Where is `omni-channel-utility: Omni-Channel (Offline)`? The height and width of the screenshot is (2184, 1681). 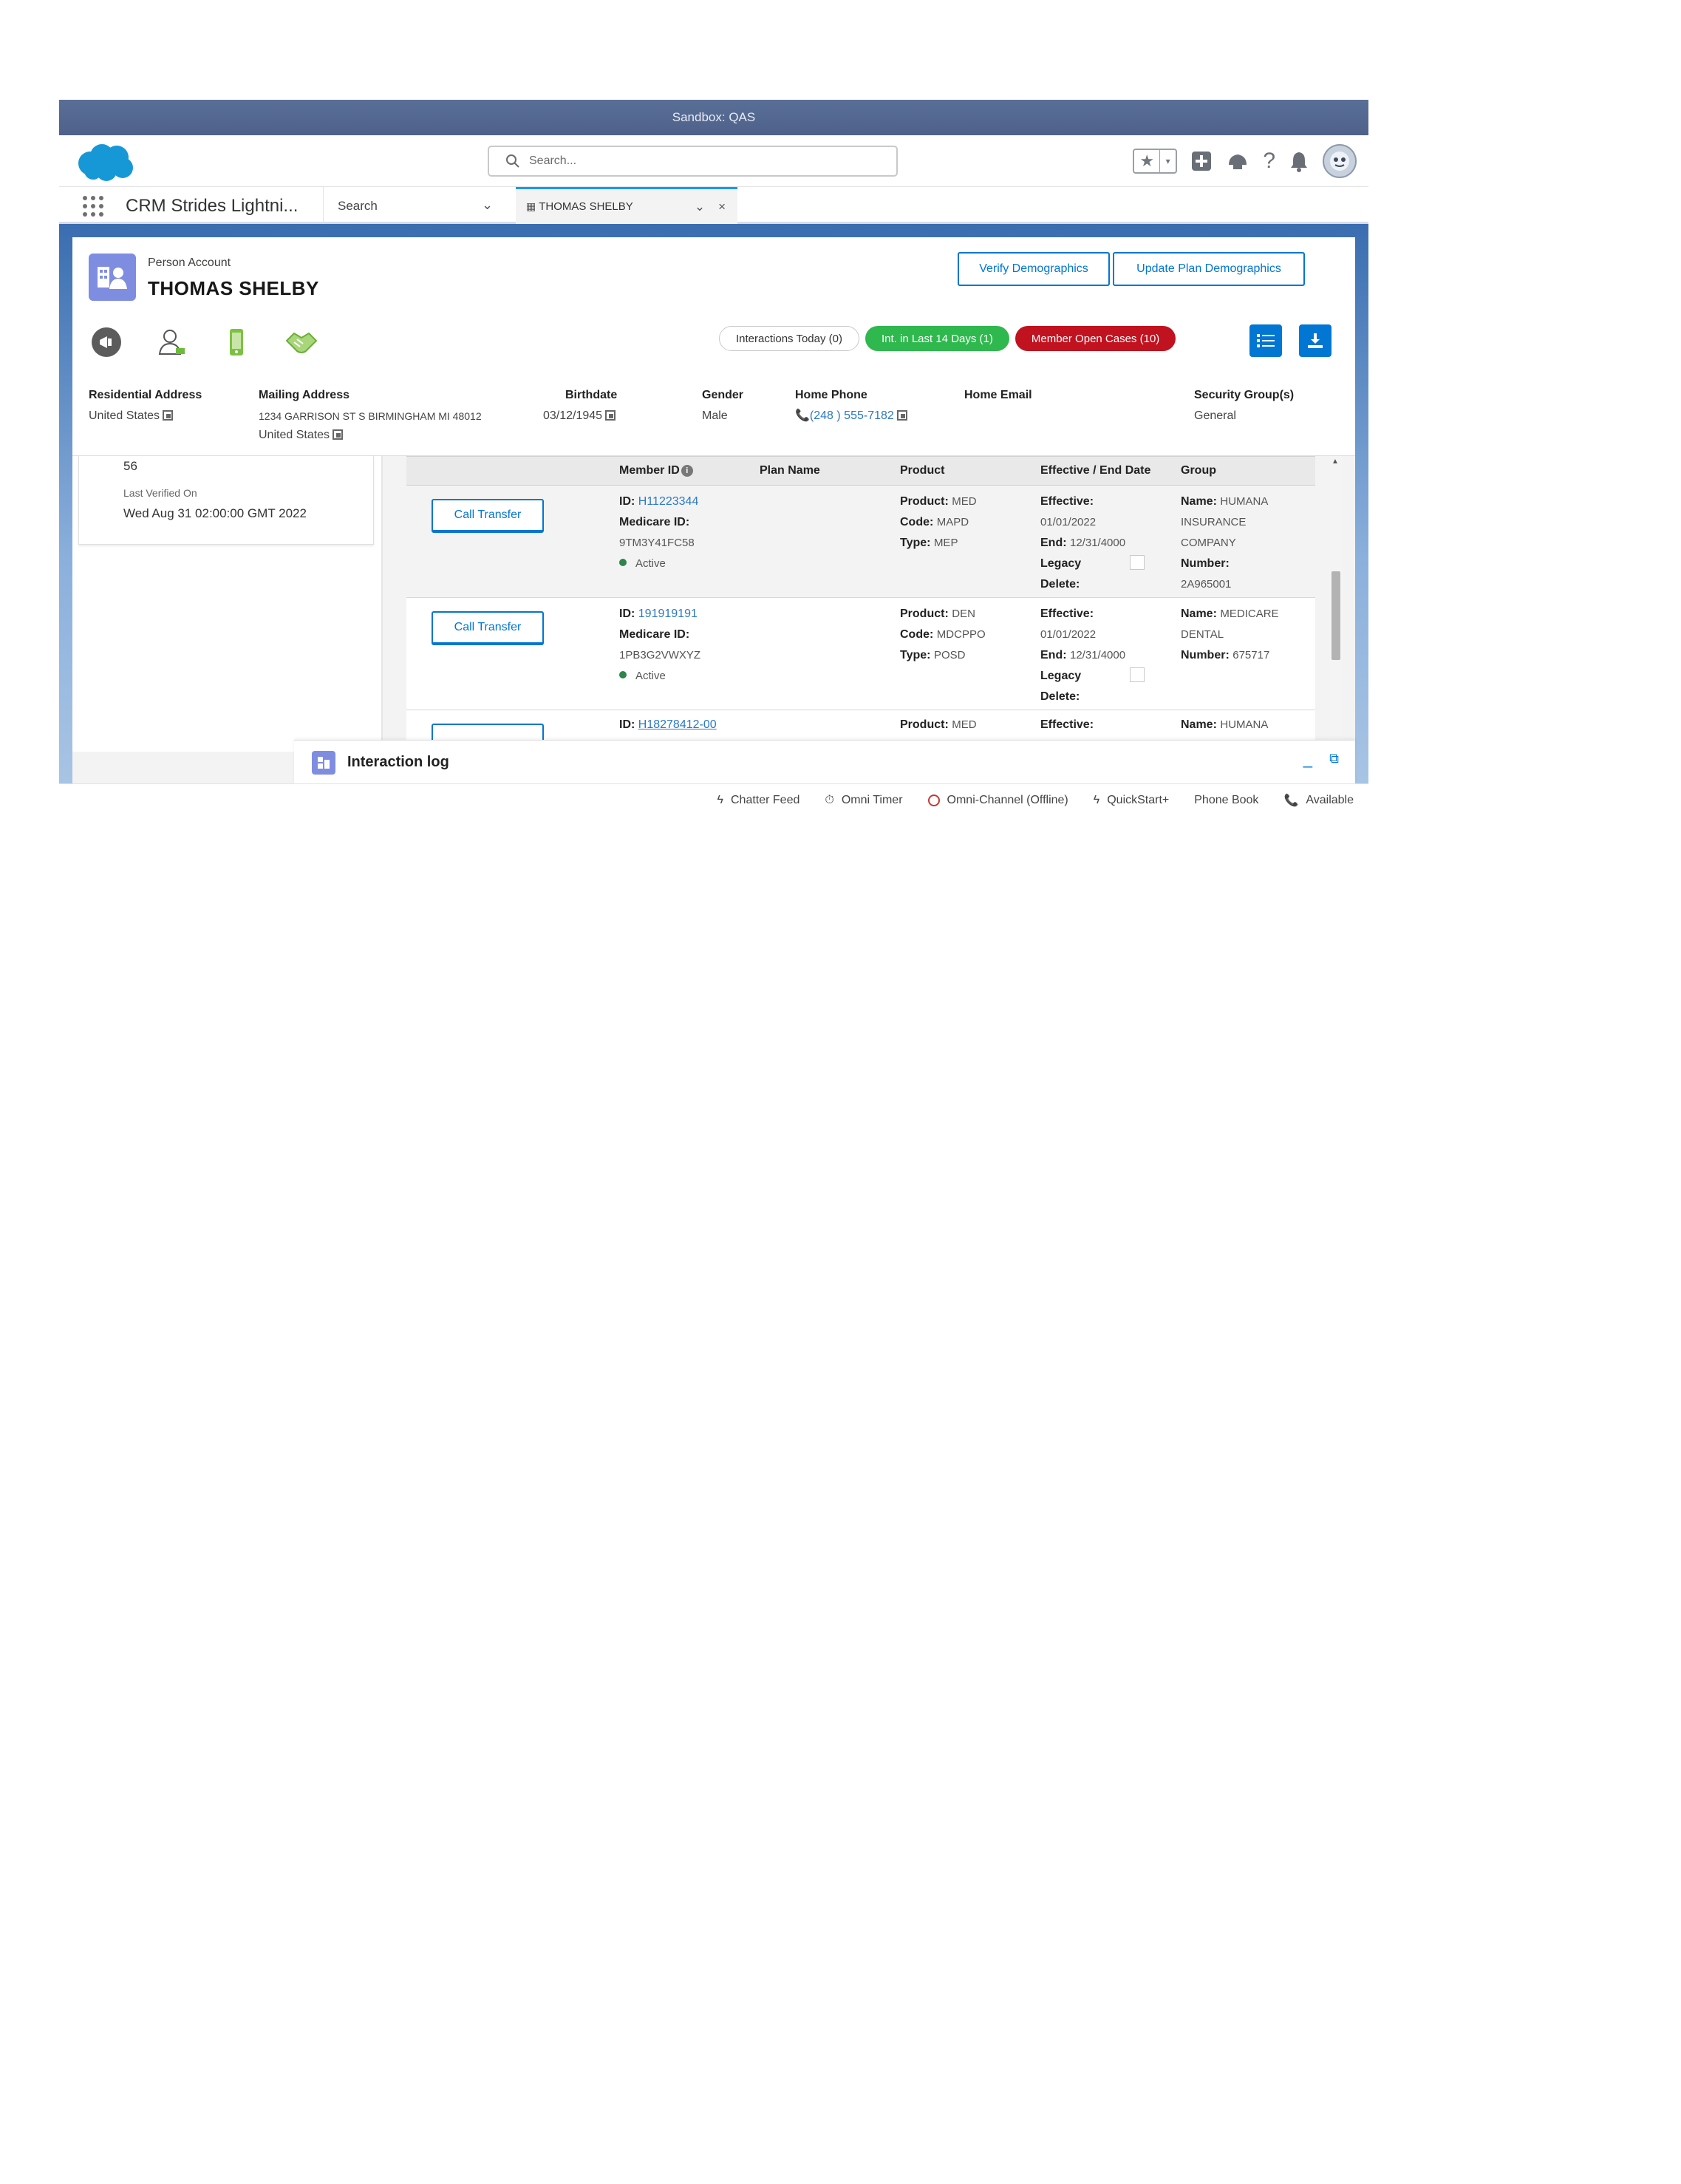 omni-channel-utility: Omni-Channel (Offline) is located at coordinates (997, 800).